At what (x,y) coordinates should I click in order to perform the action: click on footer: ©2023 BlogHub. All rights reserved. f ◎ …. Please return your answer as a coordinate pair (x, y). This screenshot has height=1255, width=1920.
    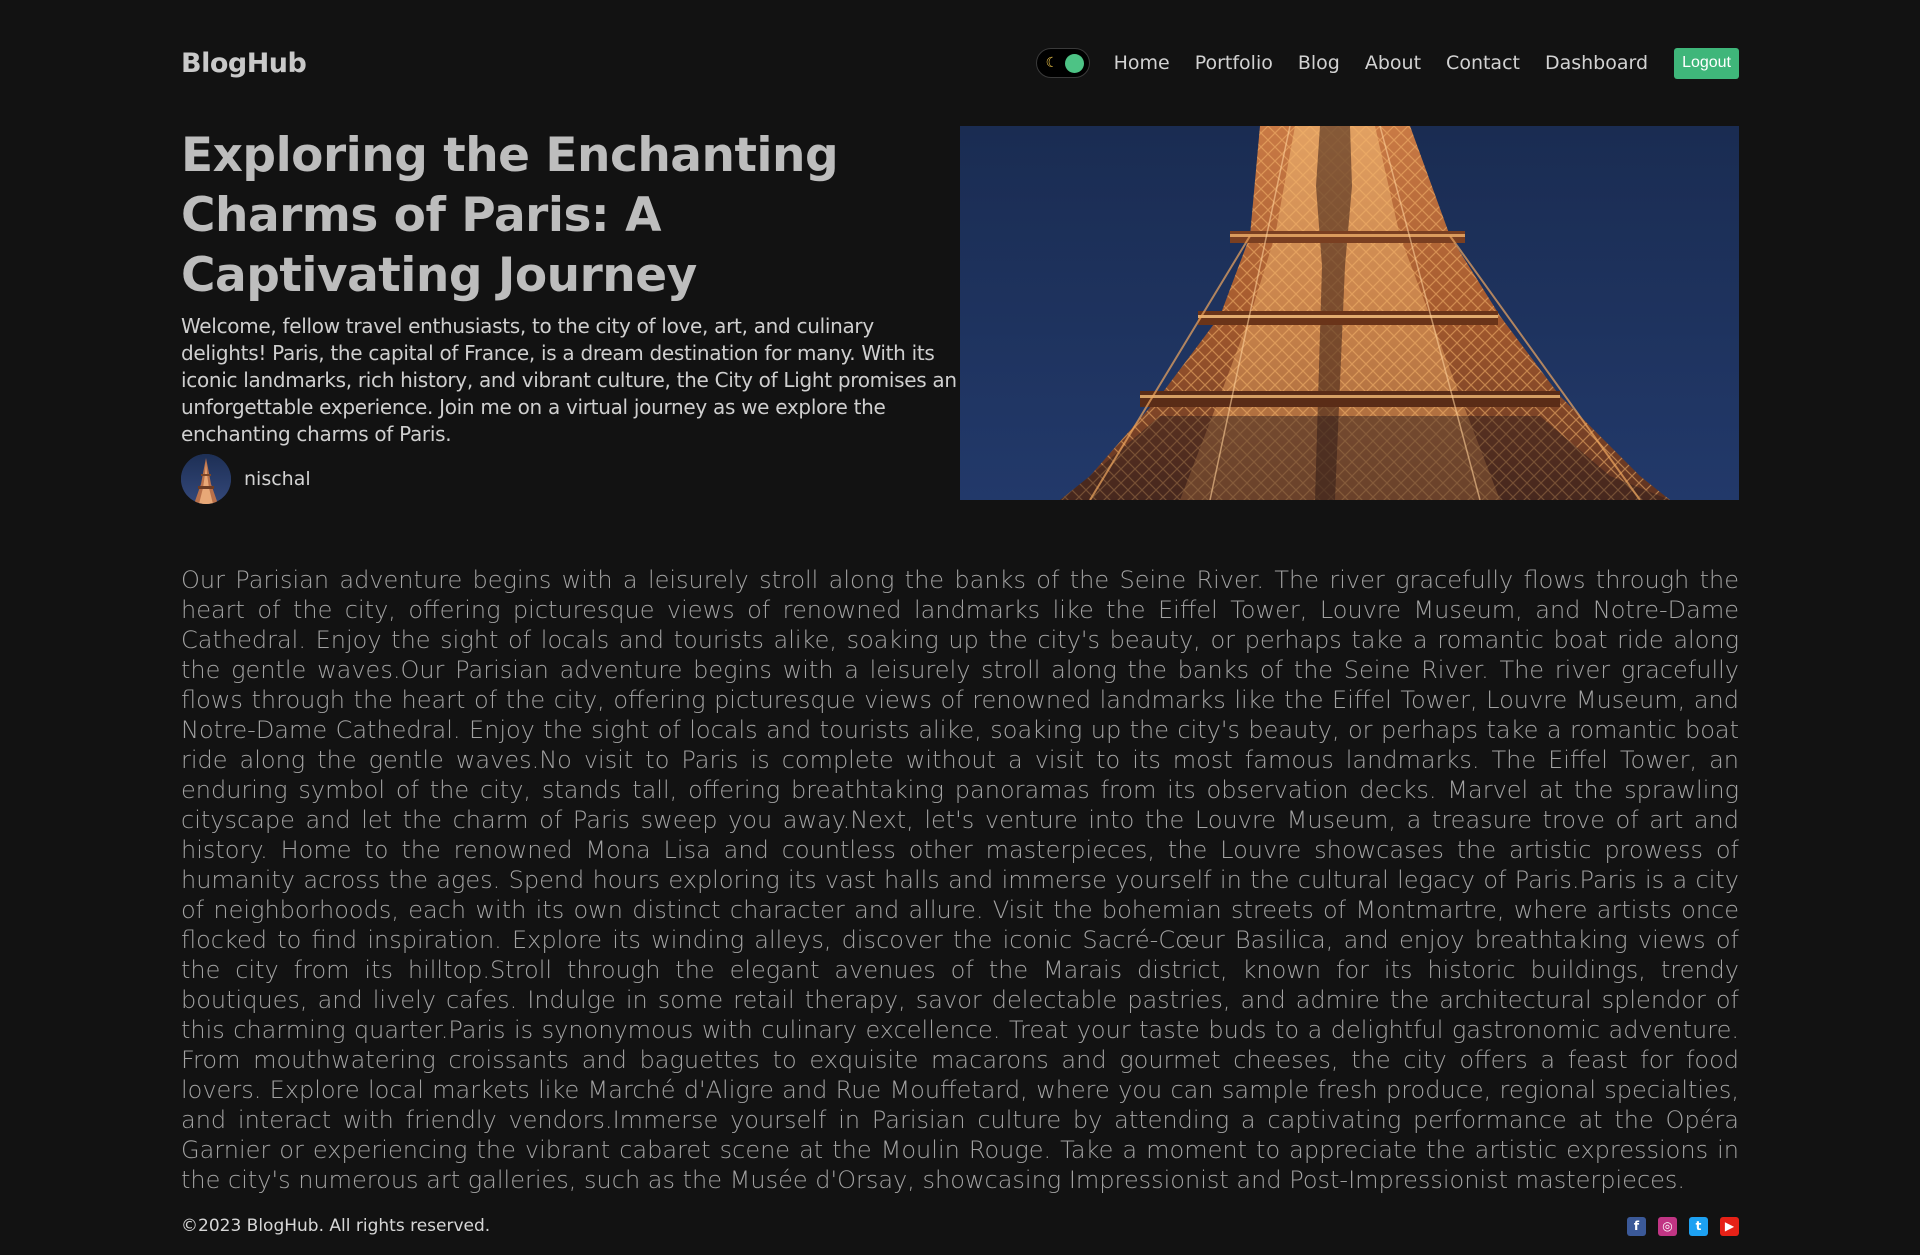
    Looking at the image, I should click on (960, 1226).